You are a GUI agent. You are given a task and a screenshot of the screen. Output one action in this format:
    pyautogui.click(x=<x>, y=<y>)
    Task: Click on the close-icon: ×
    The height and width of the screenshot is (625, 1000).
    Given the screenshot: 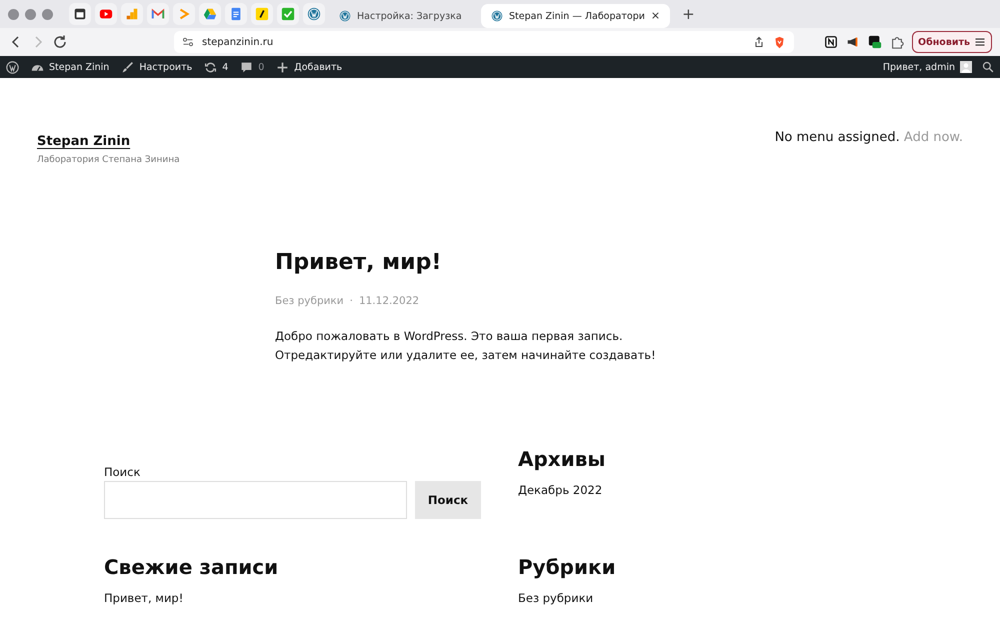 What is the action you would take?
    pyautogui.click(x=655, y=16)
    